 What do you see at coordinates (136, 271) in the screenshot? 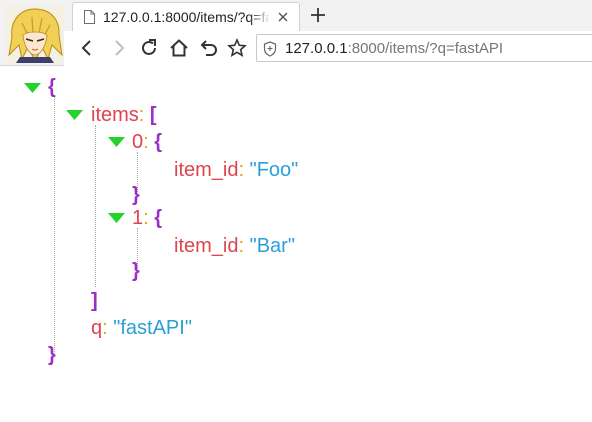
I see `json-entry-1-close: }` at bounding box center [136, 271].